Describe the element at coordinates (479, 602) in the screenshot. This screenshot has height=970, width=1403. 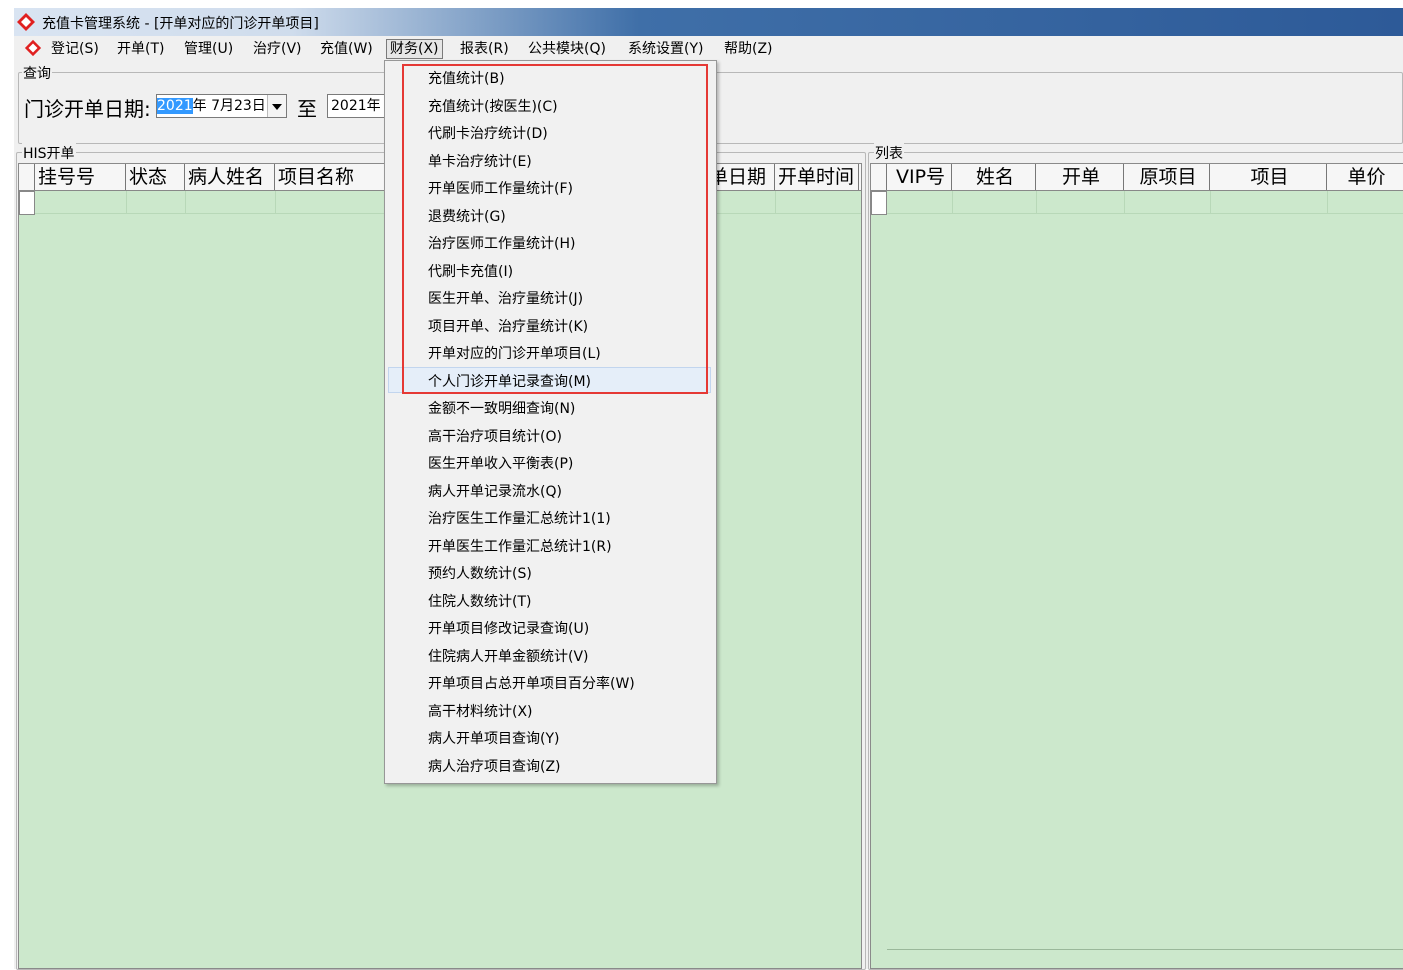
I see `menu-item-inpatient-count: 住院人数统计(T)` at that location.